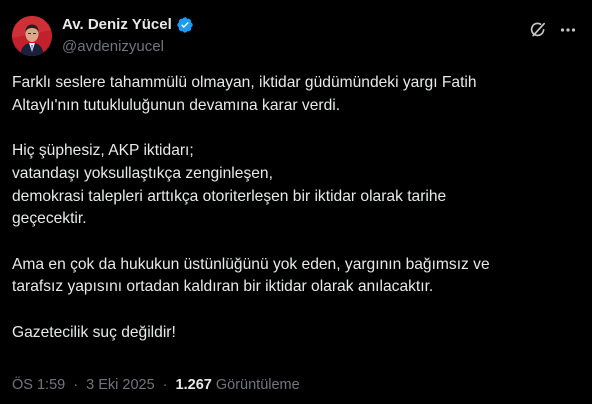  What do you see at coordinates (49, 219) in the screenshot?
I see `tweet-line: geçecektir.` at bounding box center [49, 219].